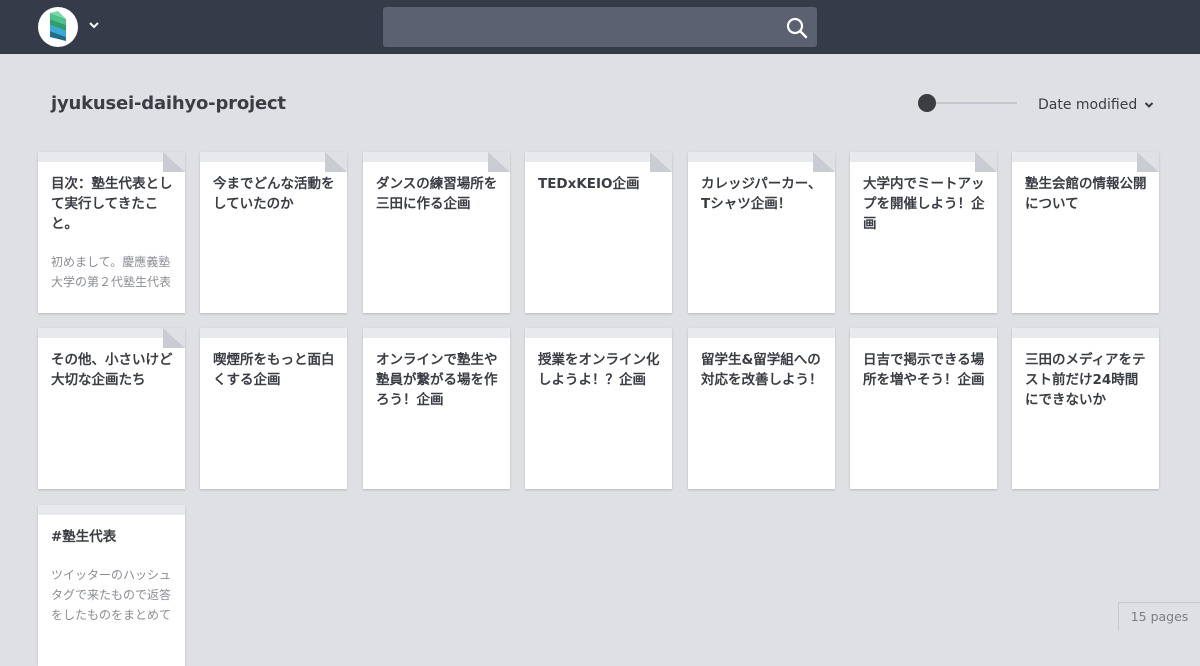 This screenshot has height=666, width=1200. I want to click on card-title: ダンスの練習場所を三田に作る企画, so click(437, 194).